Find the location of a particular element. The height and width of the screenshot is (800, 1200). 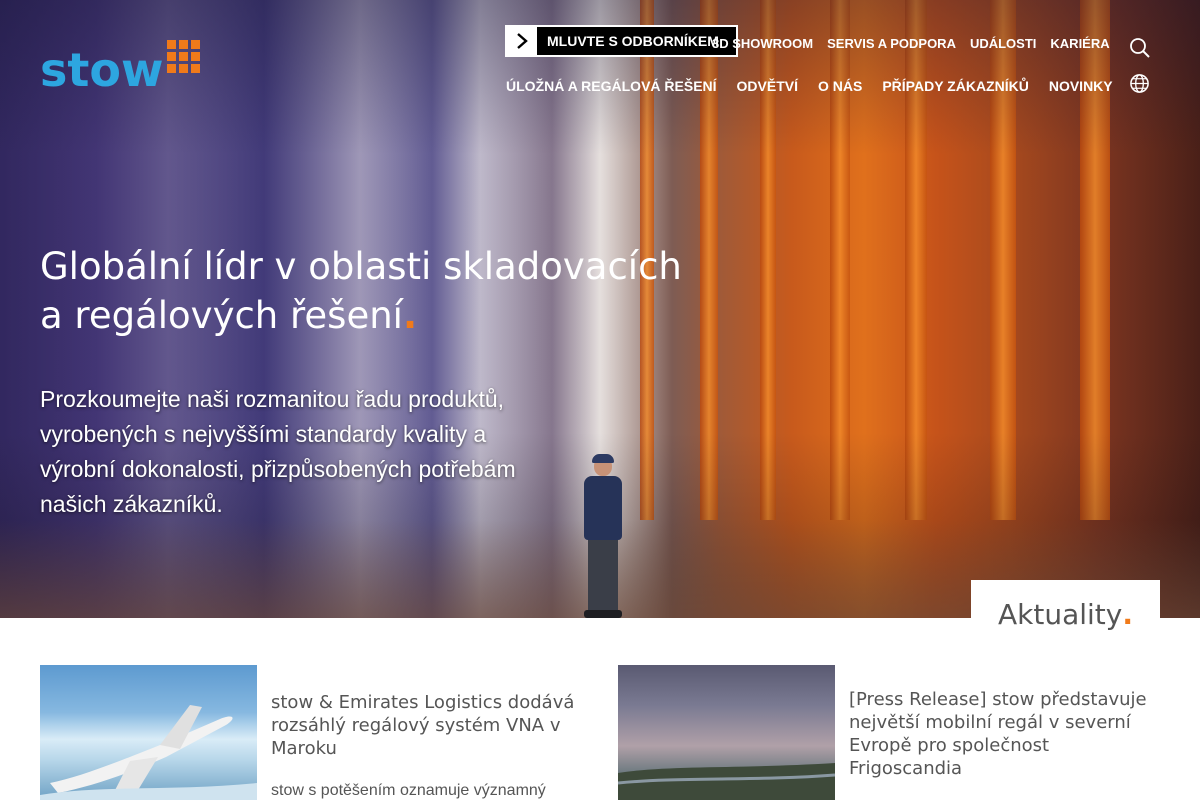

search-icon is located at coordinates (1140, 48).